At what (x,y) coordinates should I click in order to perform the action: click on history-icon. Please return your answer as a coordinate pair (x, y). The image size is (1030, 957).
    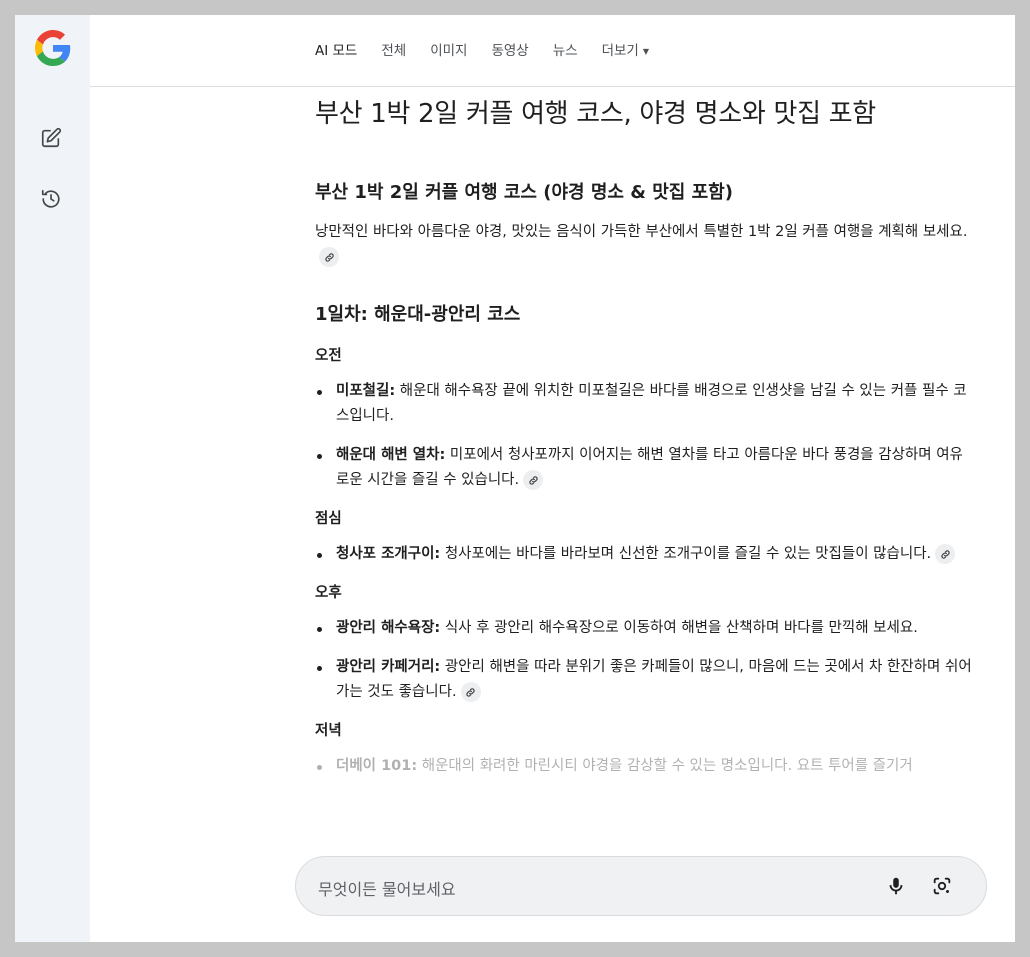
    Looking at the image, I should click on (50, 198).